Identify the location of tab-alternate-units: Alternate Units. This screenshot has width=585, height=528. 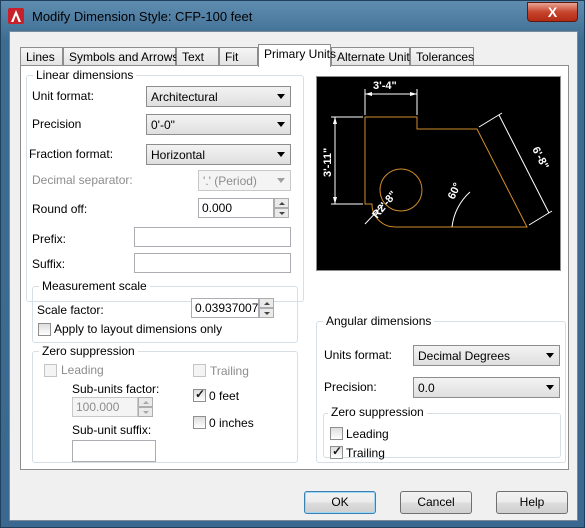
(373, 56).